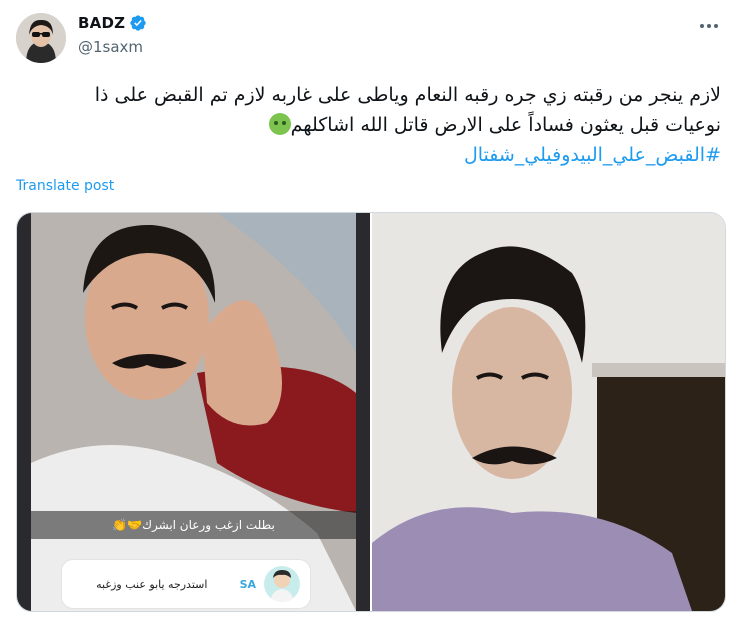 This screenshot has width=737, height=627. What do you see at coordinates (152, 584) in the screenshot?
I see `reply-text: استدرجه يابو عنب وزغبه` at bounding box center [152, 584].